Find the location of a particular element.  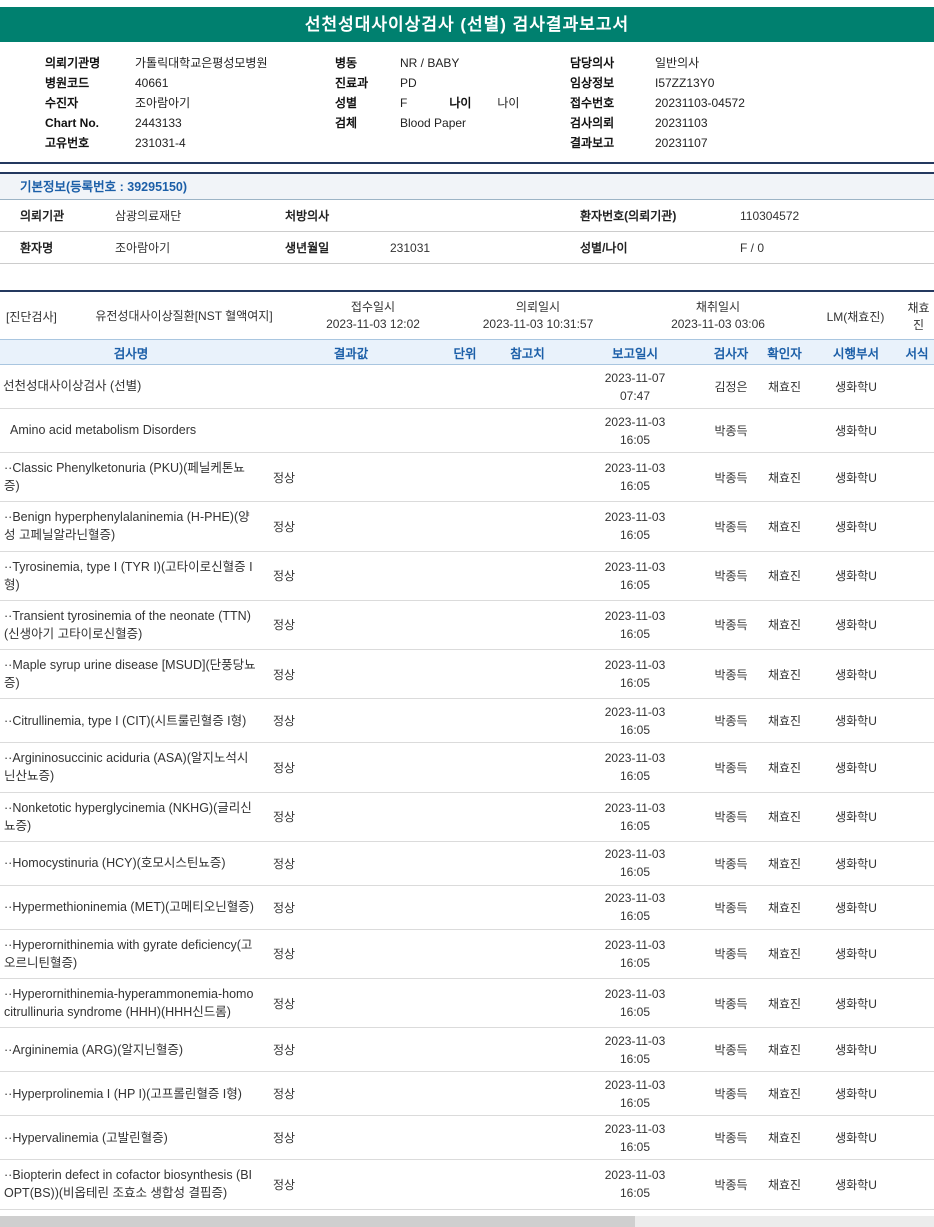

order-datetime-label: 의뢰일시 is located at coordinates (538, 307).